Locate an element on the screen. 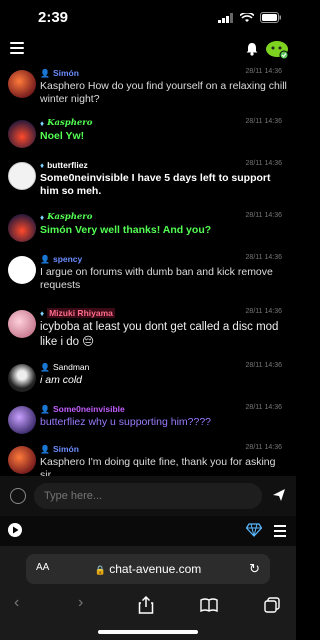  profile-avatar-icon is located at coordinates (277, 49).